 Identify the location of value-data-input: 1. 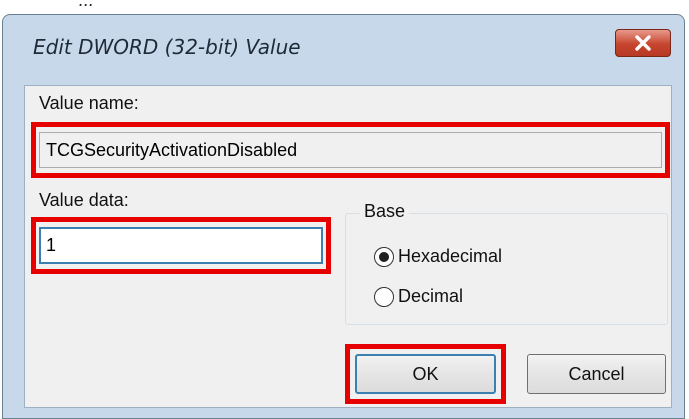
(181, 245).